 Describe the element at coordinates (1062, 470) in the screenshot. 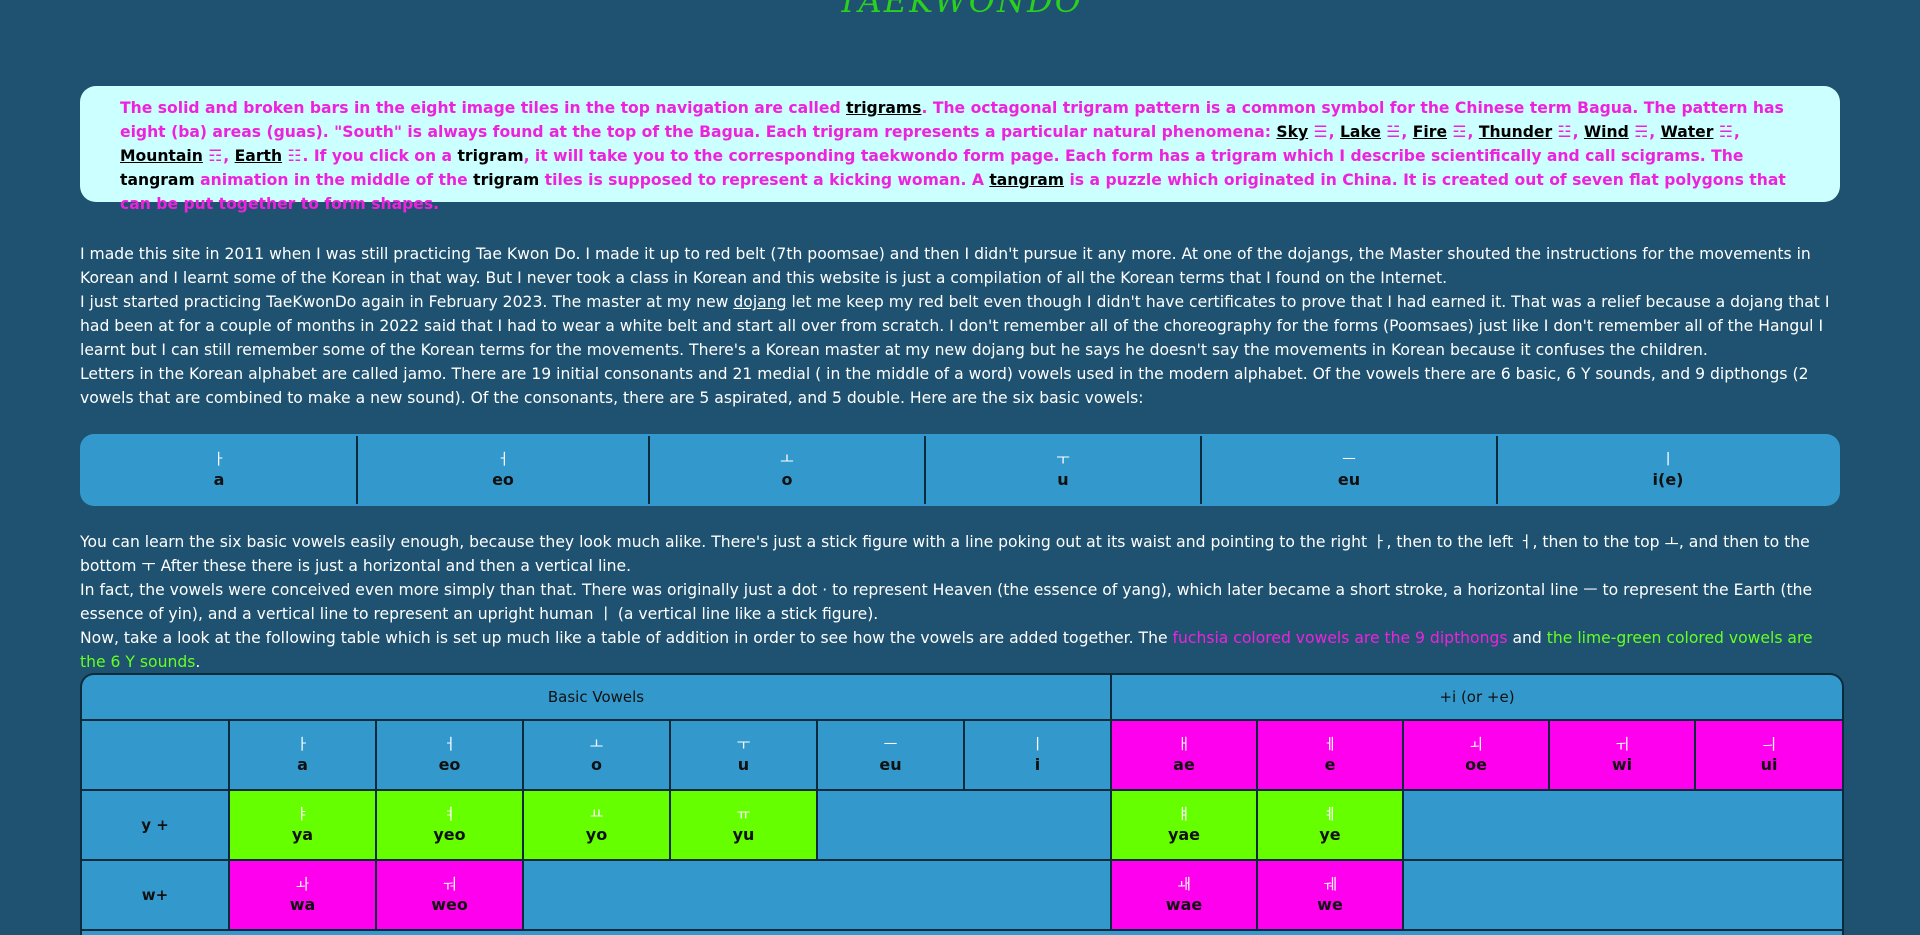

I see `vowel-cell-u: ㅜu` at that location.